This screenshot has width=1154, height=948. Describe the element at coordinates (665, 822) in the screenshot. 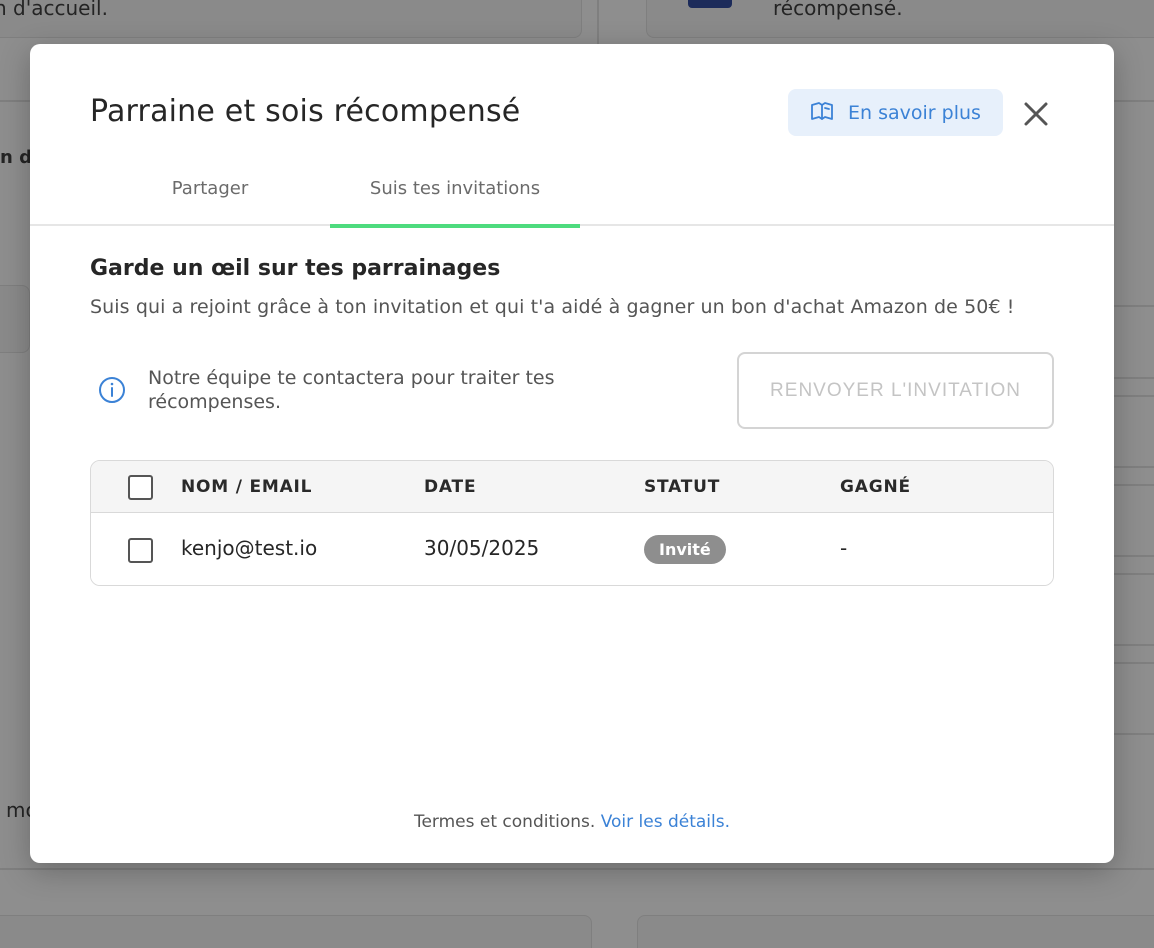

I see `terms-details-link: Voir les détails.` at that location.